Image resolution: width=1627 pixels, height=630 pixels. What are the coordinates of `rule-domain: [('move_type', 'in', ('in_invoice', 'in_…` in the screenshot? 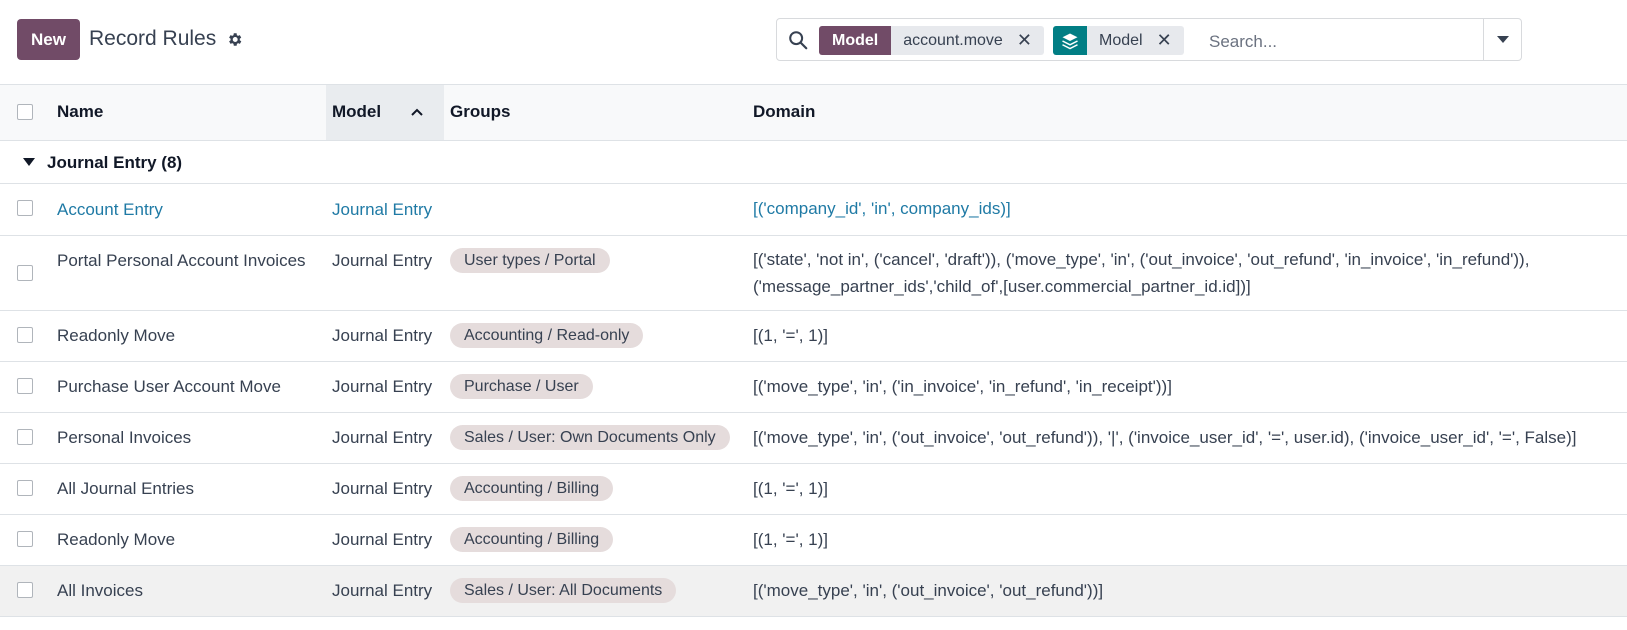 It's located at (962, 386).